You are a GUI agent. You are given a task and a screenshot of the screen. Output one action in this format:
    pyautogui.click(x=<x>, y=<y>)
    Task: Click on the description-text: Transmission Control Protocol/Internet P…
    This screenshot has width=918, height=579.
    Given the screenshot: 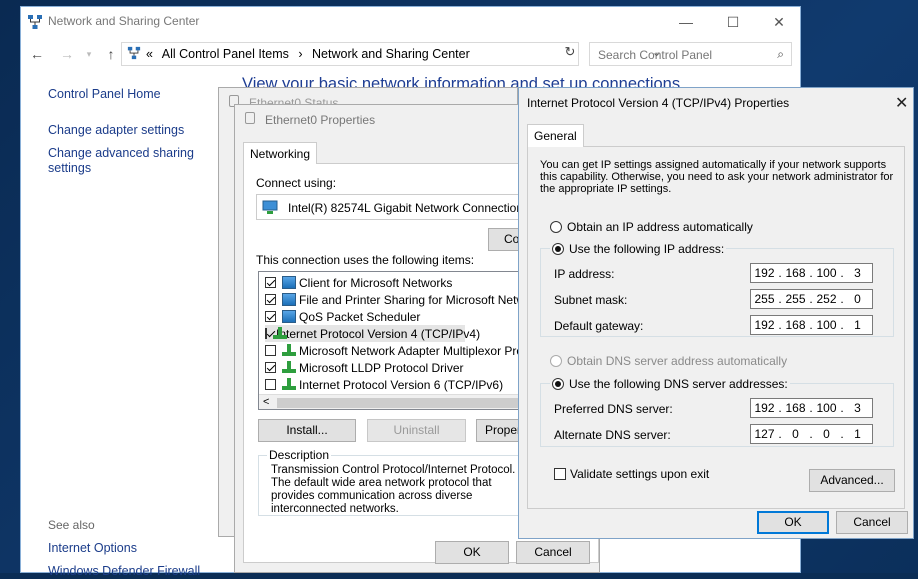 What is the action you would take?
    pyautogui.click(x=393, y=489)
    